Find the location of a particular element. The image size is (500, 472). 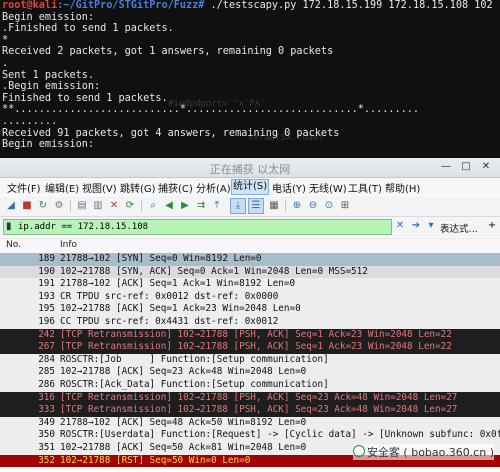

terminal-output-line: .Begin emission: is located at coordinates (51, 87).